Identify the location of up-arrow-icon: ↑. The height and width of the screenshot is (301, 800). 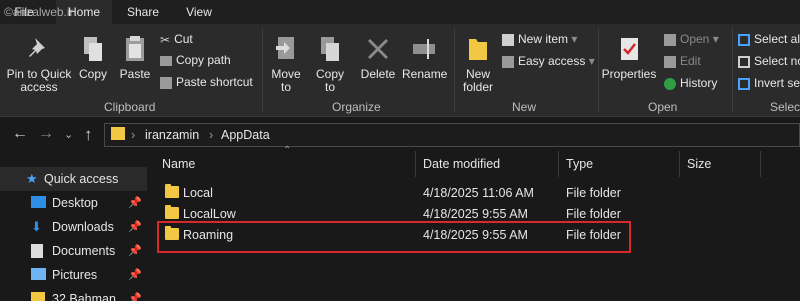
(88, 135).